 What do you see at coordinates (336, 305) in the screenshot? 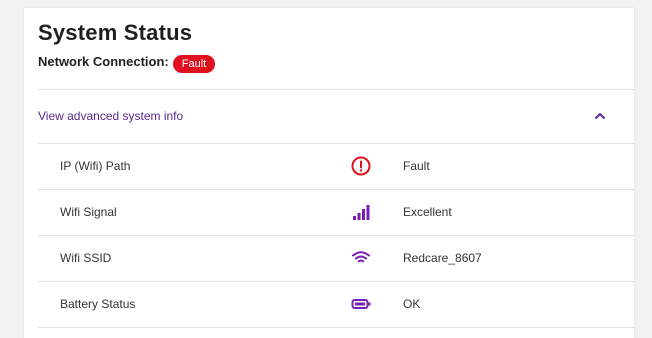
I see `info-row-battery-status: Battery Status OK` at bounding box center [336, 305].